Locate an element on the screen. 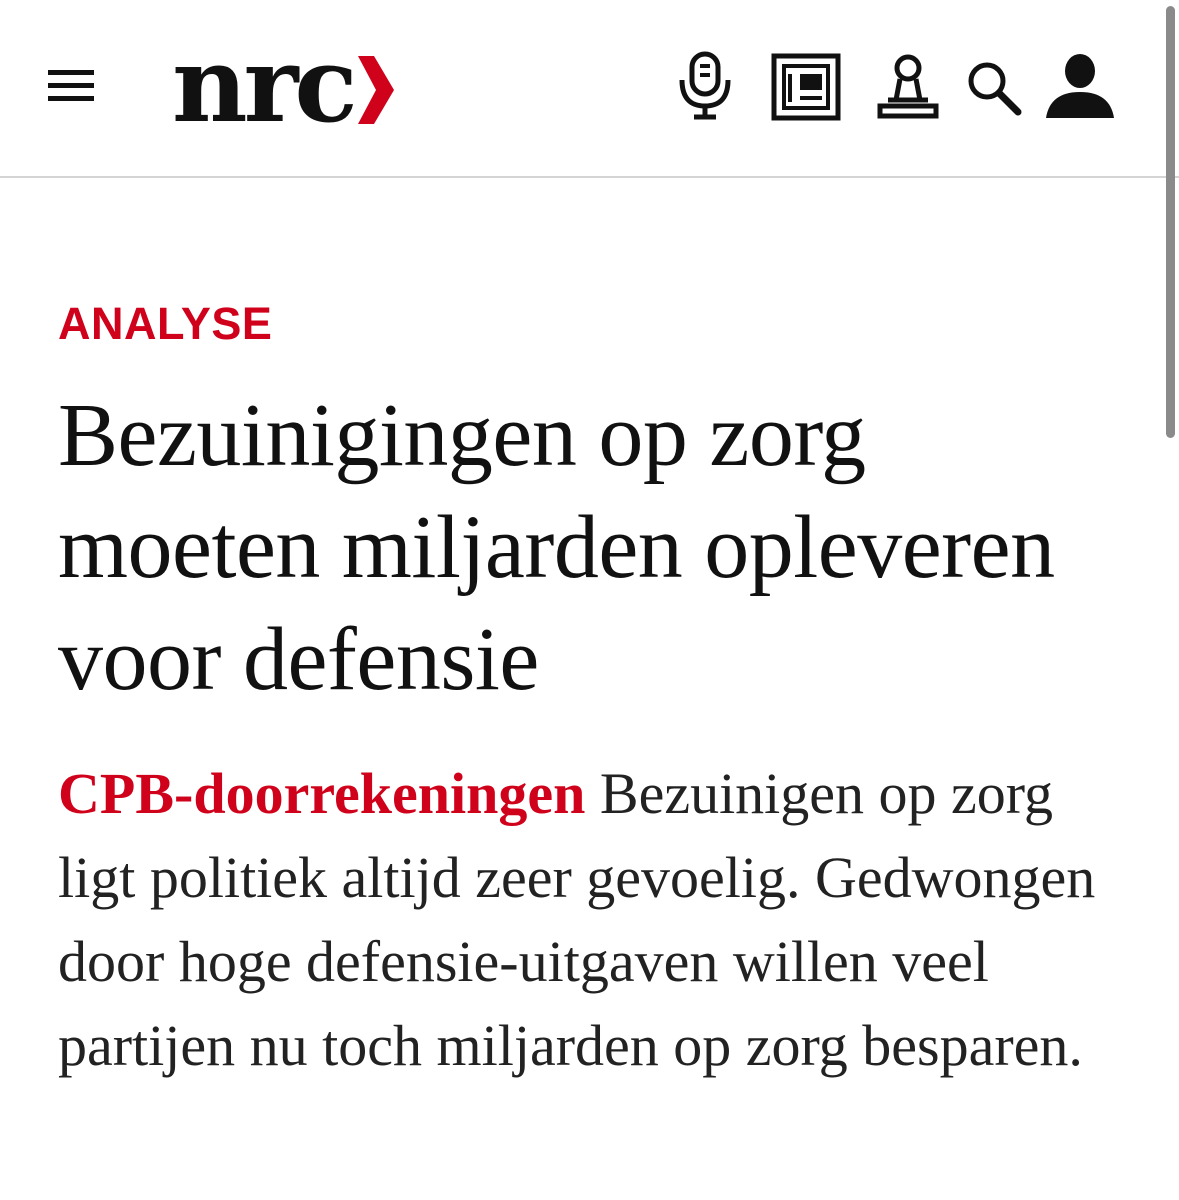 The width and height of the screenshot is (1179, 1200). chess-pawn-icon is located at coordinates (908, 87).